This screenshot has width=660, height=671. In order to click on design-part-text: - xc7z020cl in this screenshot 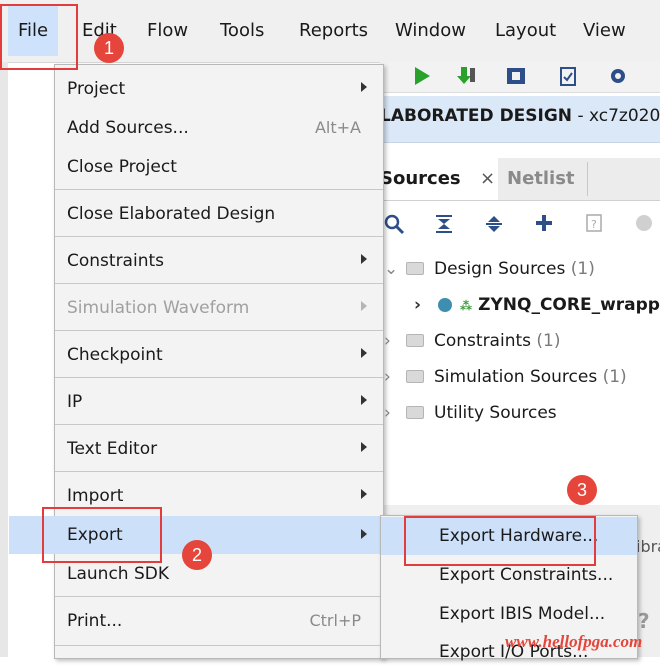, I will do `click(618, 116)`.